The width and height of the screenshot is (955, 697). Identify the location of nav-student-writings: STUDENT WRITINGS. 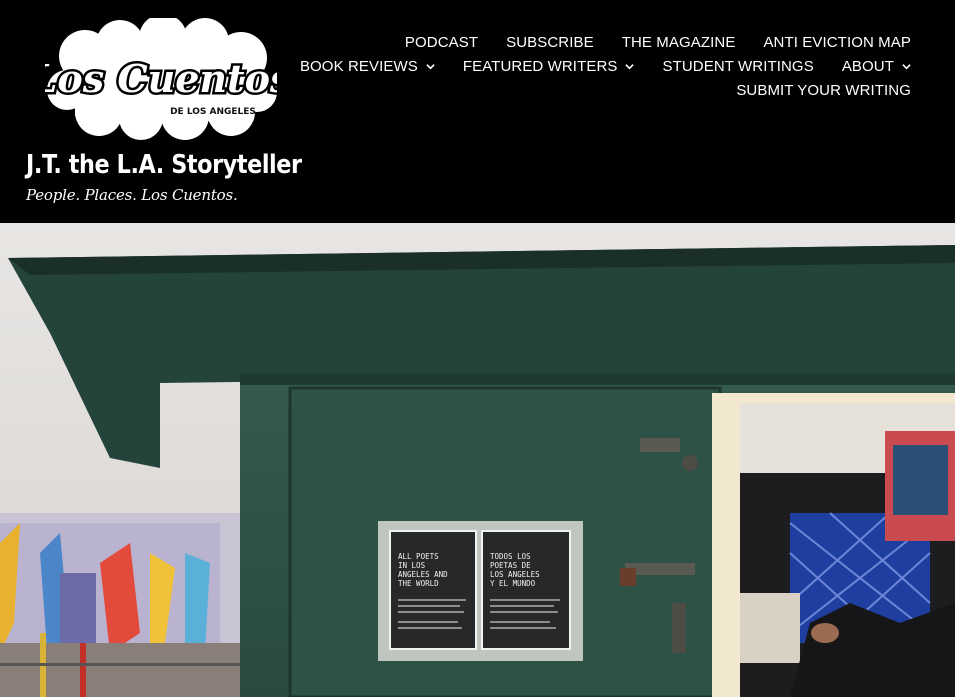
(737, 66).